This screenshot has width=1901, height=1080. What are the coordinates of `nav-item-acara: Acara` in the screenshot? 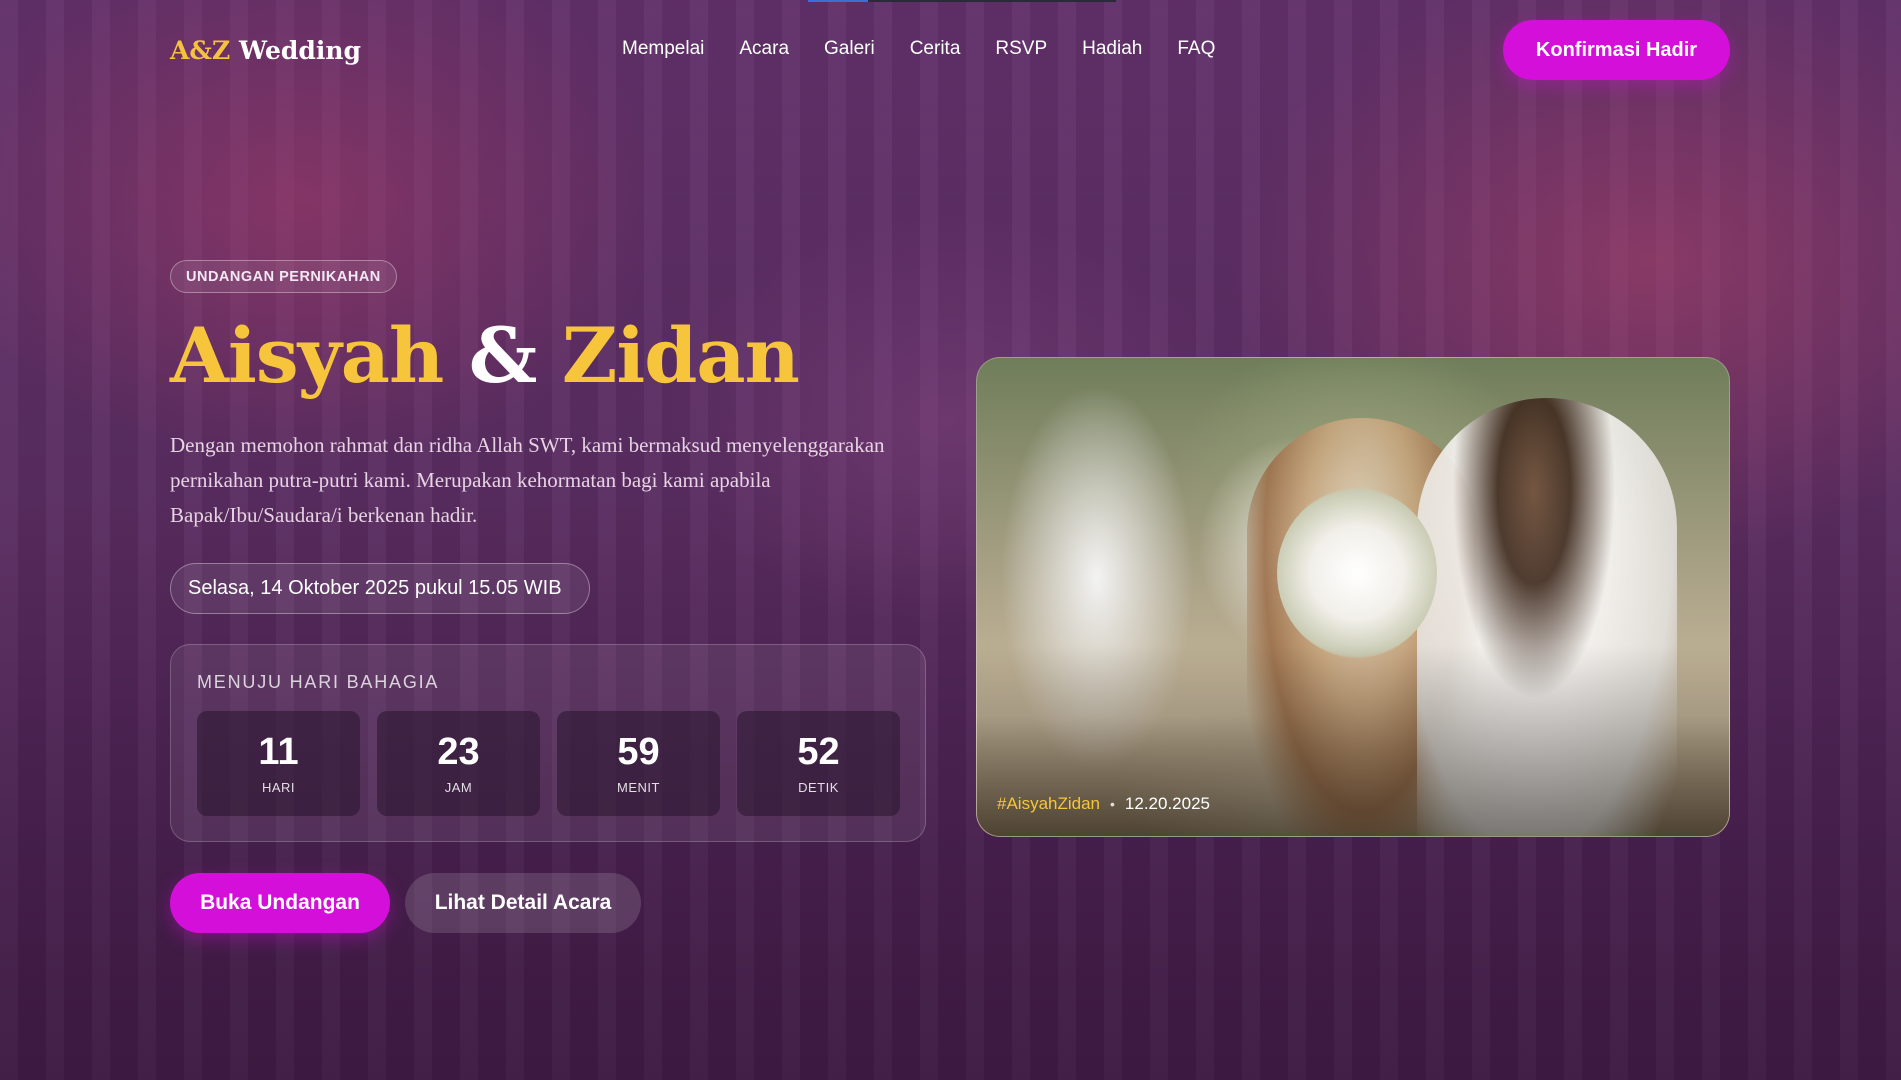 It's located at (764, 49).